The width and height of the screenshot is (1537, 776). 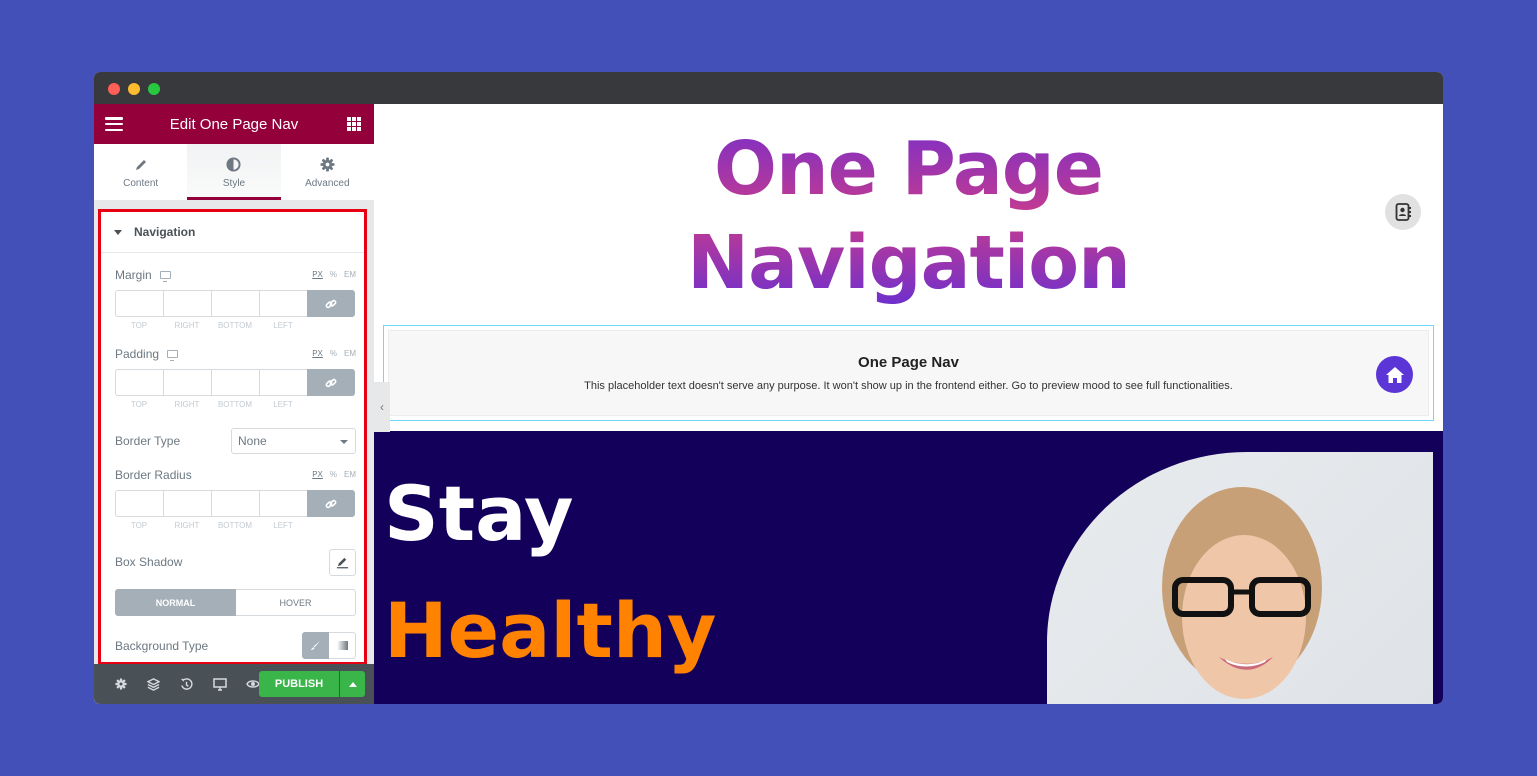 What do you see at coordinates (139, 382) in the screenshot?
I see `padding-top-input` at bounding box center [139, 382].